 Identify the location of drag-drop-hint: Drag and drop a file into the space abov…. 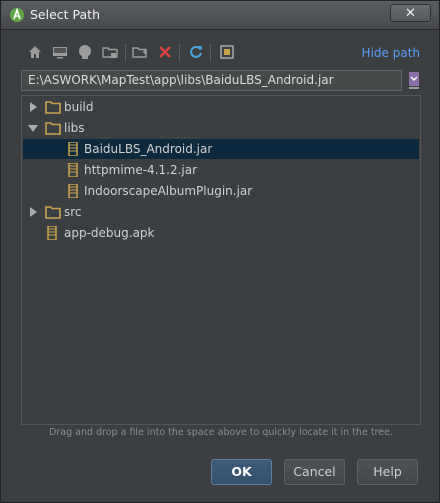
(221, 432).